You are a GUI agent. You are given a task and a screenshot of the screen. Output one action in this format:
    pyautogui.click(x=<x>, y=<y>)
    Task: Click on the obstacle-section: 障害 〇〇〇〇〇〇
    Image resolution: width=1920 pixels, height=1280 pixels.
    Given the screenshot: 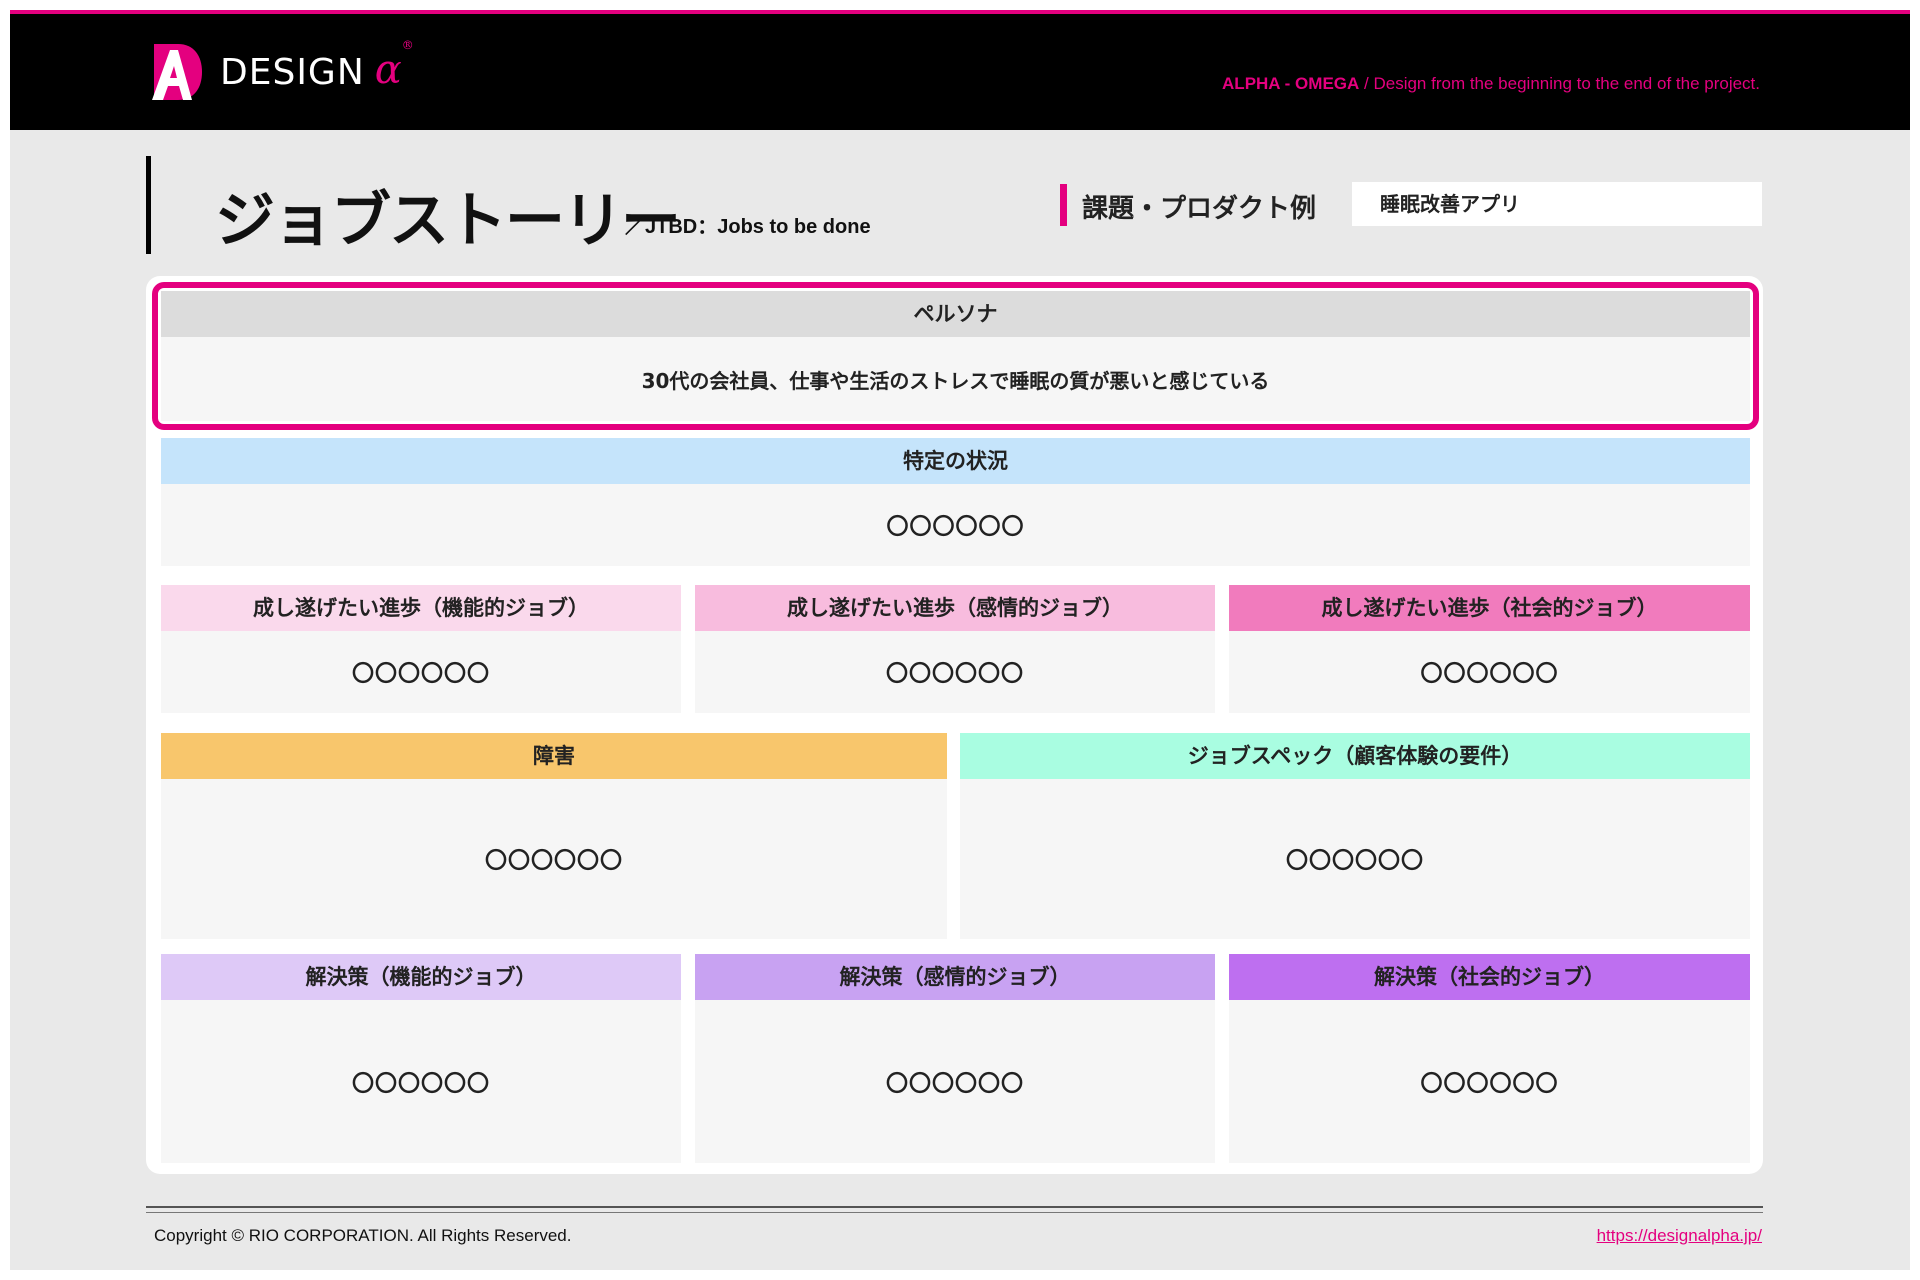 What is the action you would take?
    pyautogui.click(x=554, y=836)
    